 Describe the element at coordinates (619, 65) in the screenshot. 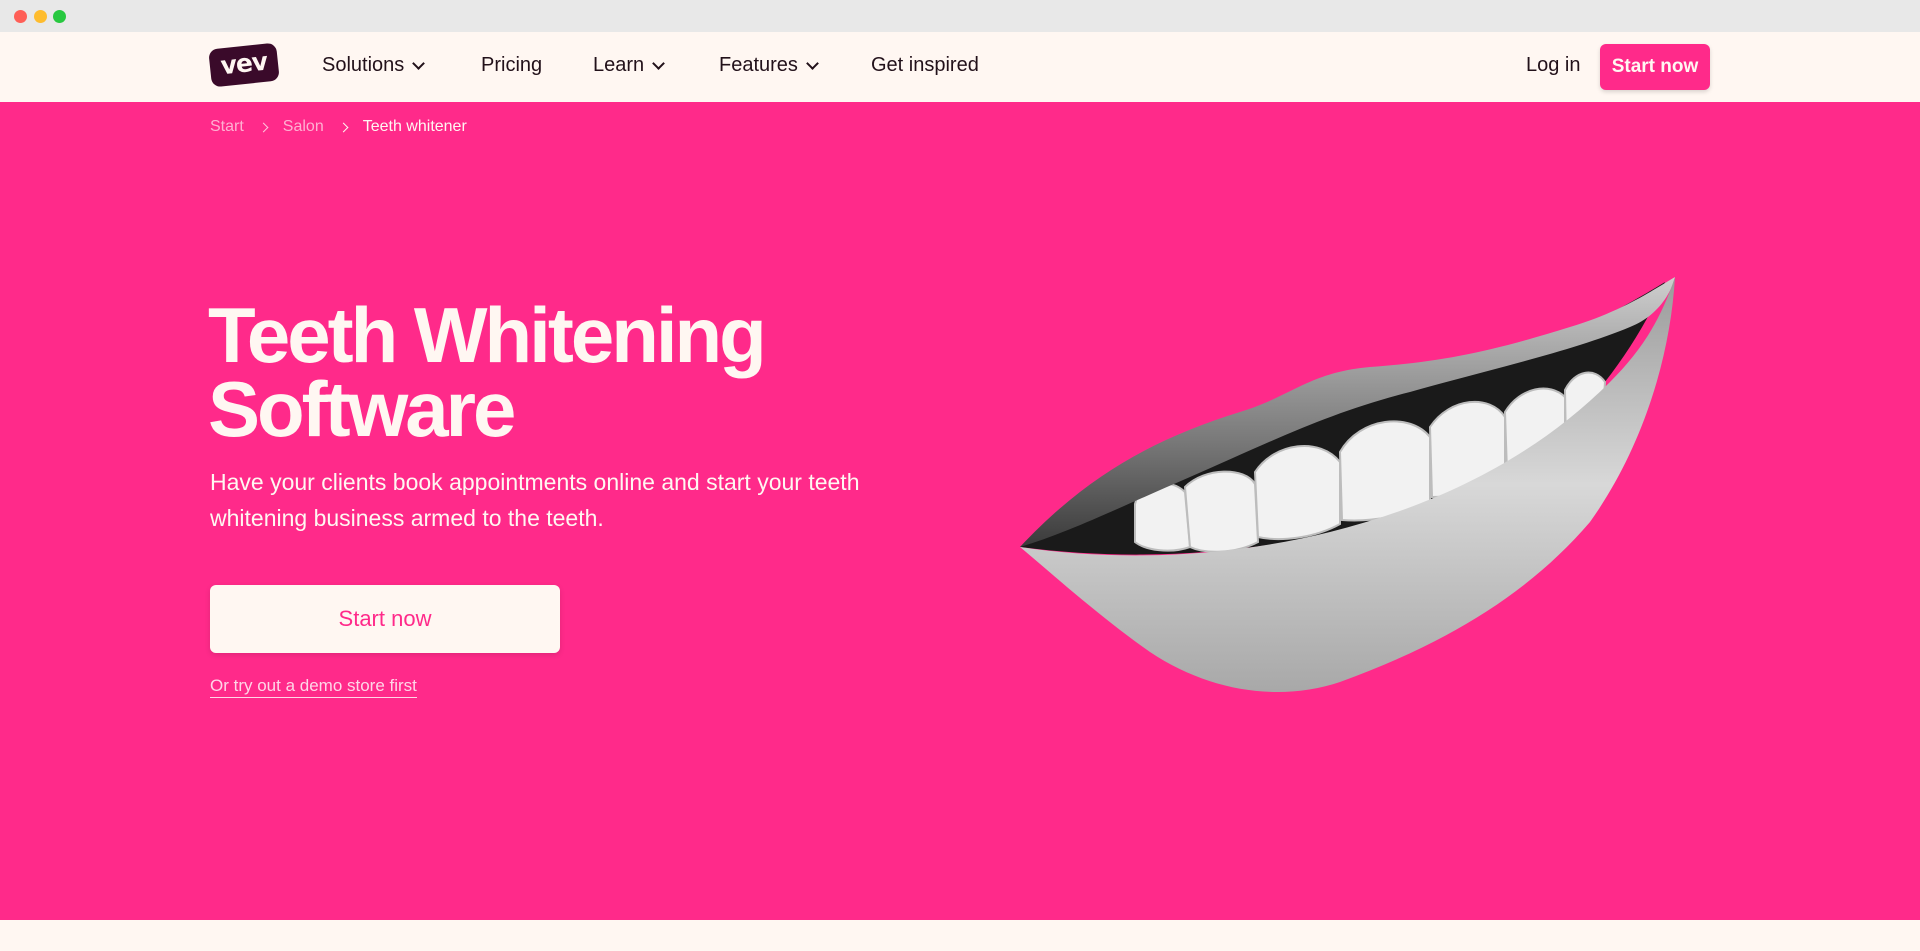

I see `nav-item-label: Learn` at that location.